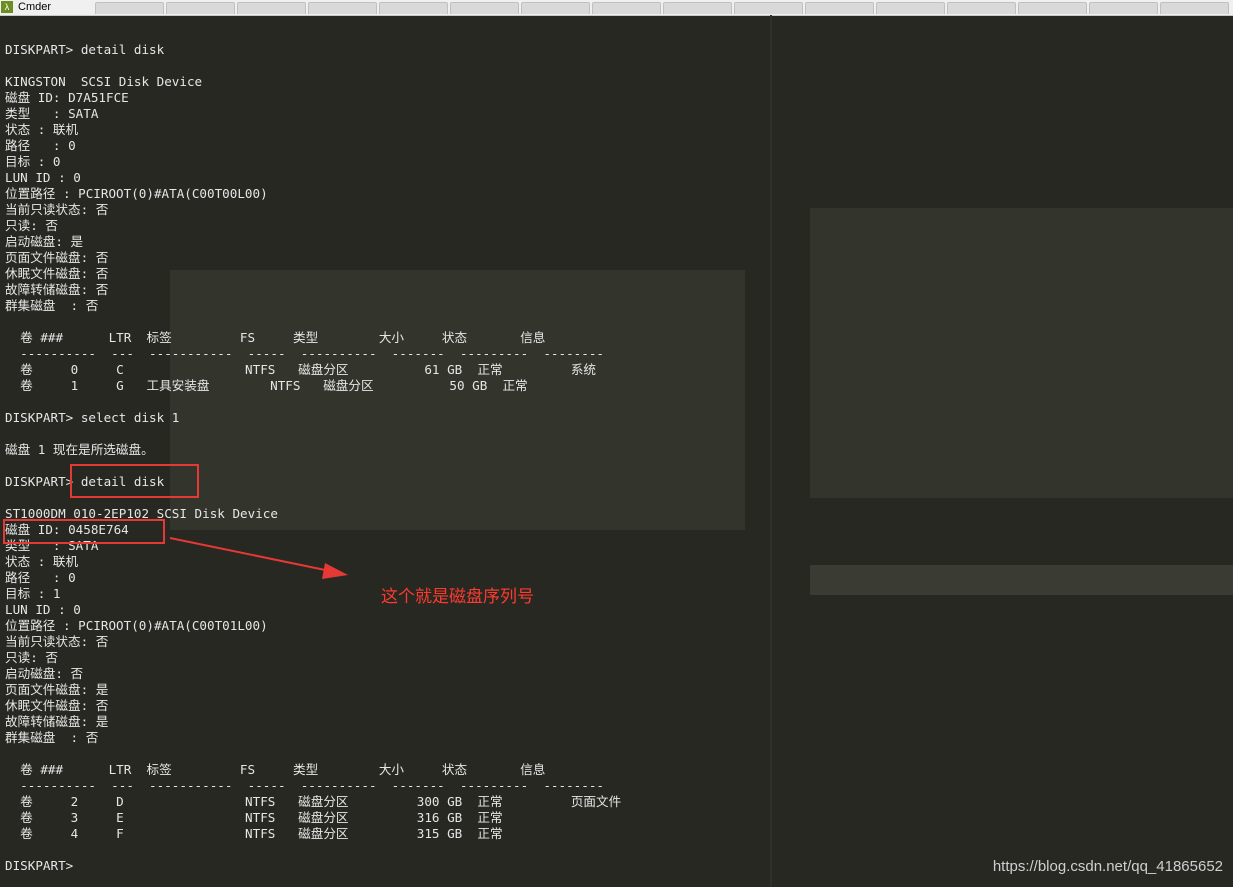 Image resolution: width=1233 pixels, height=887 pixels. Describe the element at coordinates (258, 558) in the screenshot. I see `annotation-arrow` at that location.